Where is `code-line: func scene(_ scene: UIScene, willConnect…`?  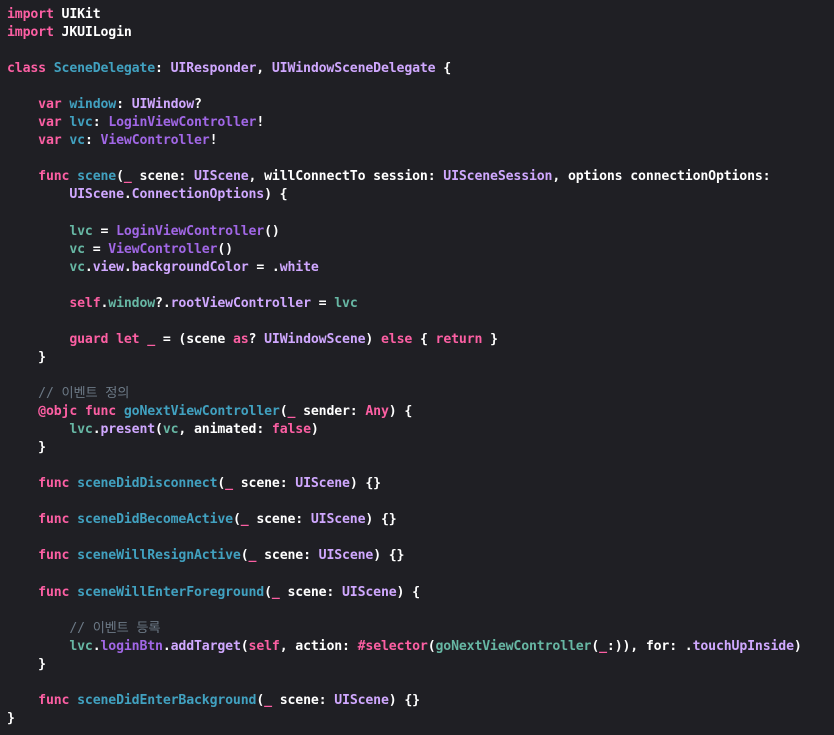
code-line: func scene(_ scene: UIScene, willConnect… is located at coordinates (404, 177).